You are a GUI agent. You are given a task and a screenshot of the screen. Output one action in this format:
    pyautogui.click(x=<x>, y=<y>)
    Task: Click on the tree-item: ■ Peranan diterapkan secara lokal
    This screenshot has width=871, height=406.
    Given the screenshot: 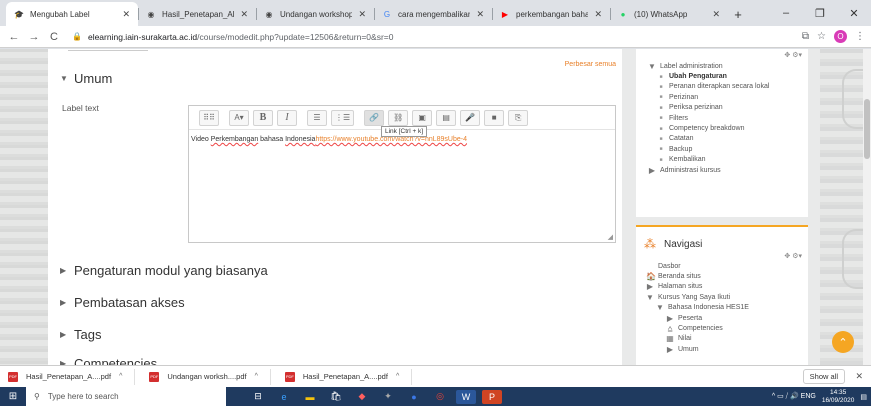 What is the action you would take?
    pyautogui.click(x=722, y=87)
    